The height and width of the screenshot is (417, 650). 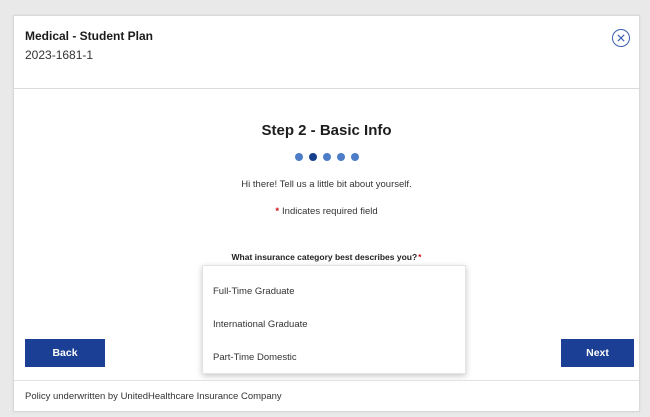 I want to click on step-progress-dots, so click(x=326, y=157).